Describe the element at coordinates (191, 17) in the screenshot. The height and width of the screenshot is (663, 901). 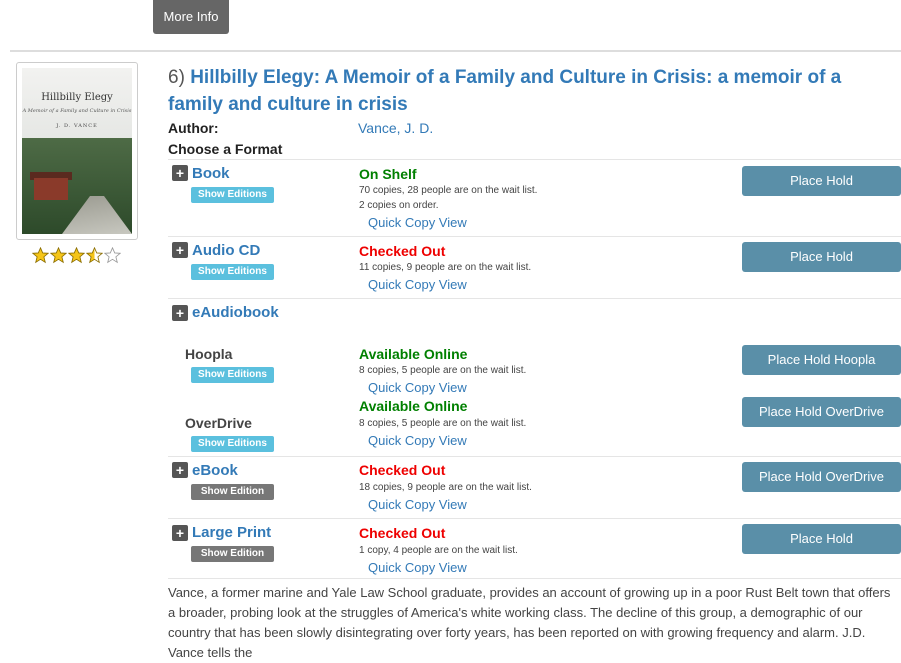
I see `more-info-button: More Info` at that location.